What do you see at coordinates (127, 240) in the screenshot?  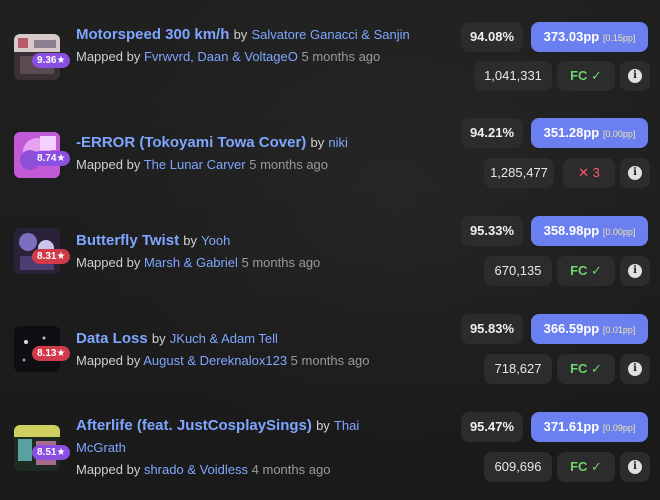 I see `song-title: Butterfly Twist` at bounding box center [127, 240].